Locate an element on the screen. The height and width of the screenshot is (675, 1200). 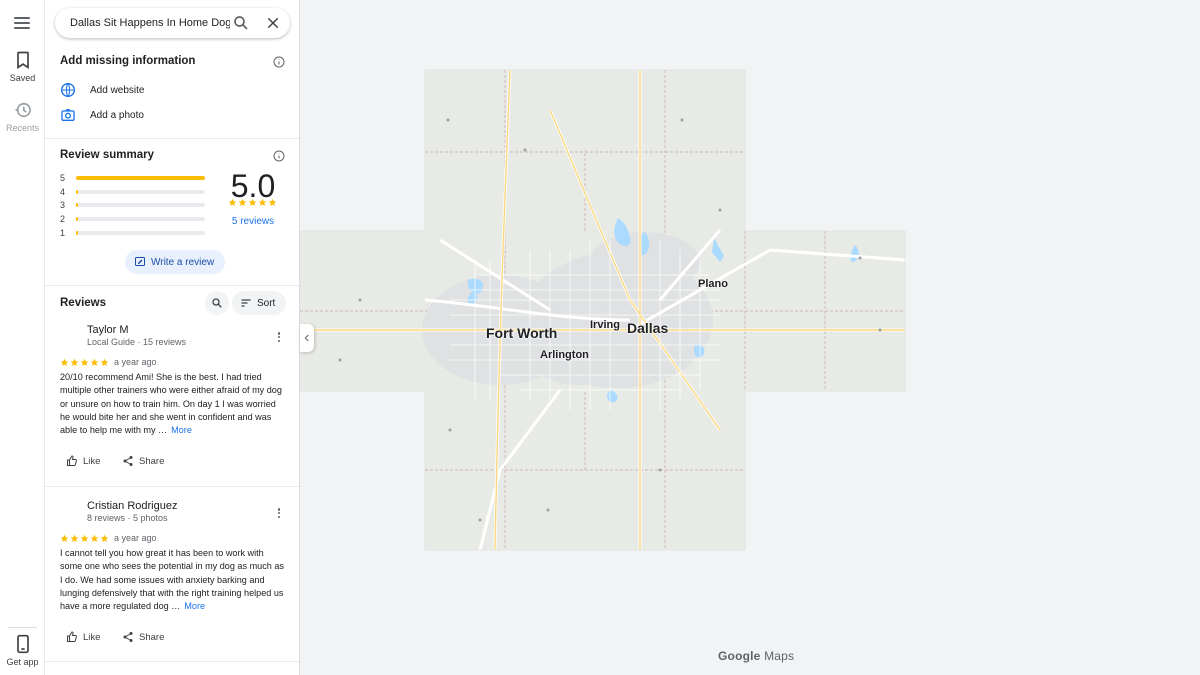
review-date: a year ago is located at coordinates (135, 538).